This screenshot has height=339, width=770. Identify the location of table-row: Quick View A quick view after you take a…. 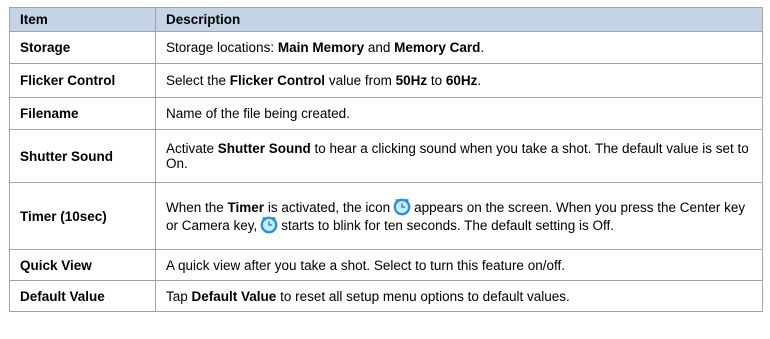
(386, 265).